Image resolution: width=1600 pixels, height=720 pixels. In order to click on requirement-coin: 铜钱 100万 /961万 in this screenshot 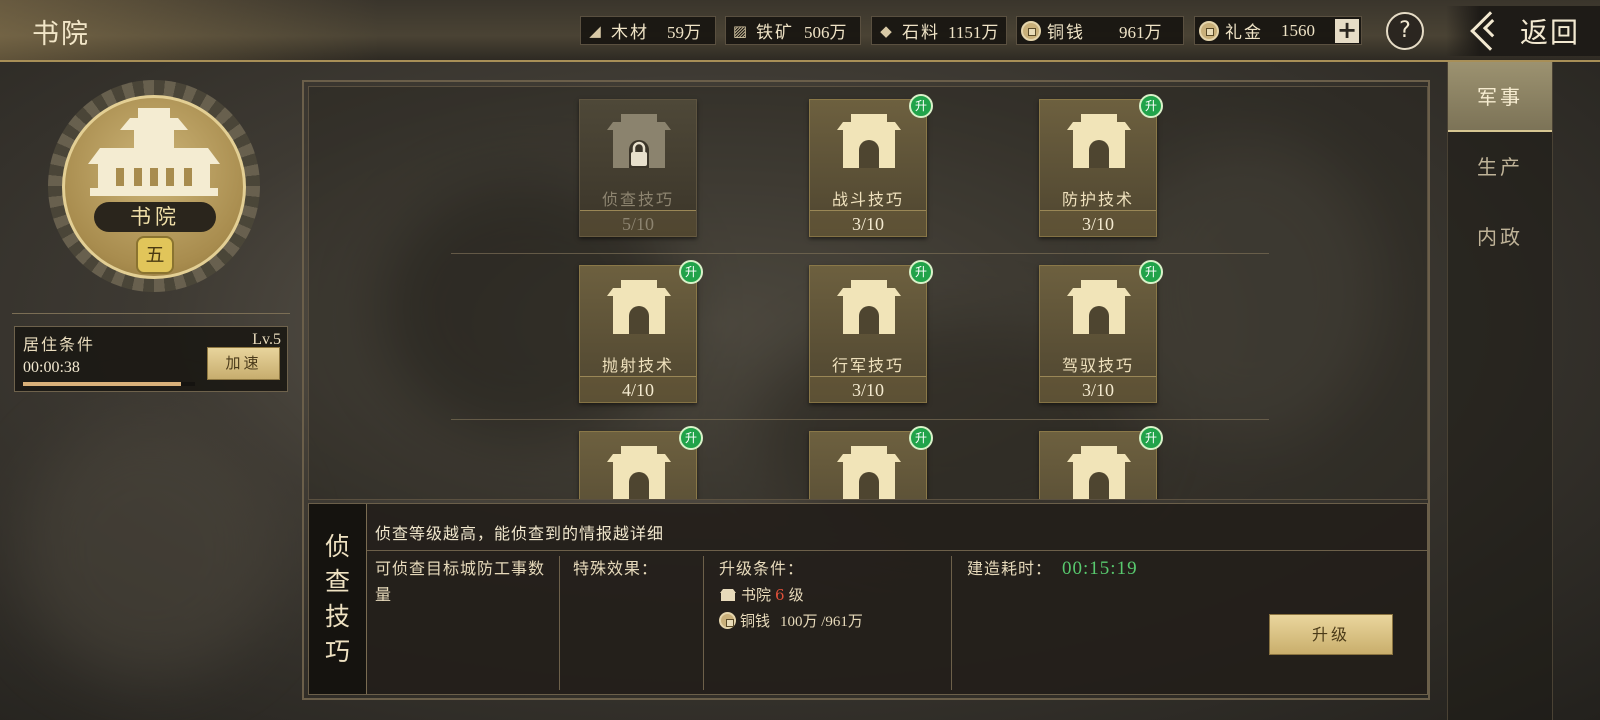, I will do `click(791, 620)`.